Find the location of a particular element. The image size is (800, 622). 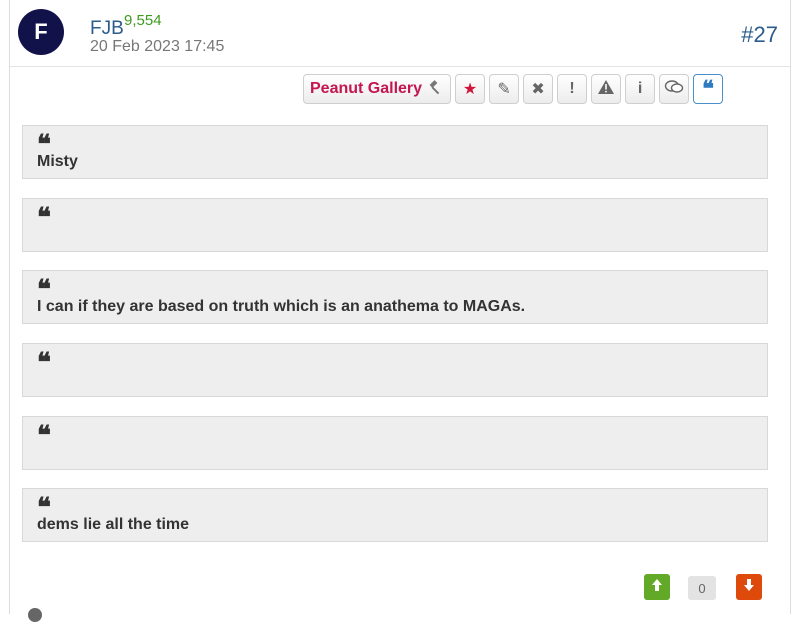

post-action-toolbar: Peanut Gallery ★ ✎ ✖ ! i ❝ is located at coordinates (513, 90).